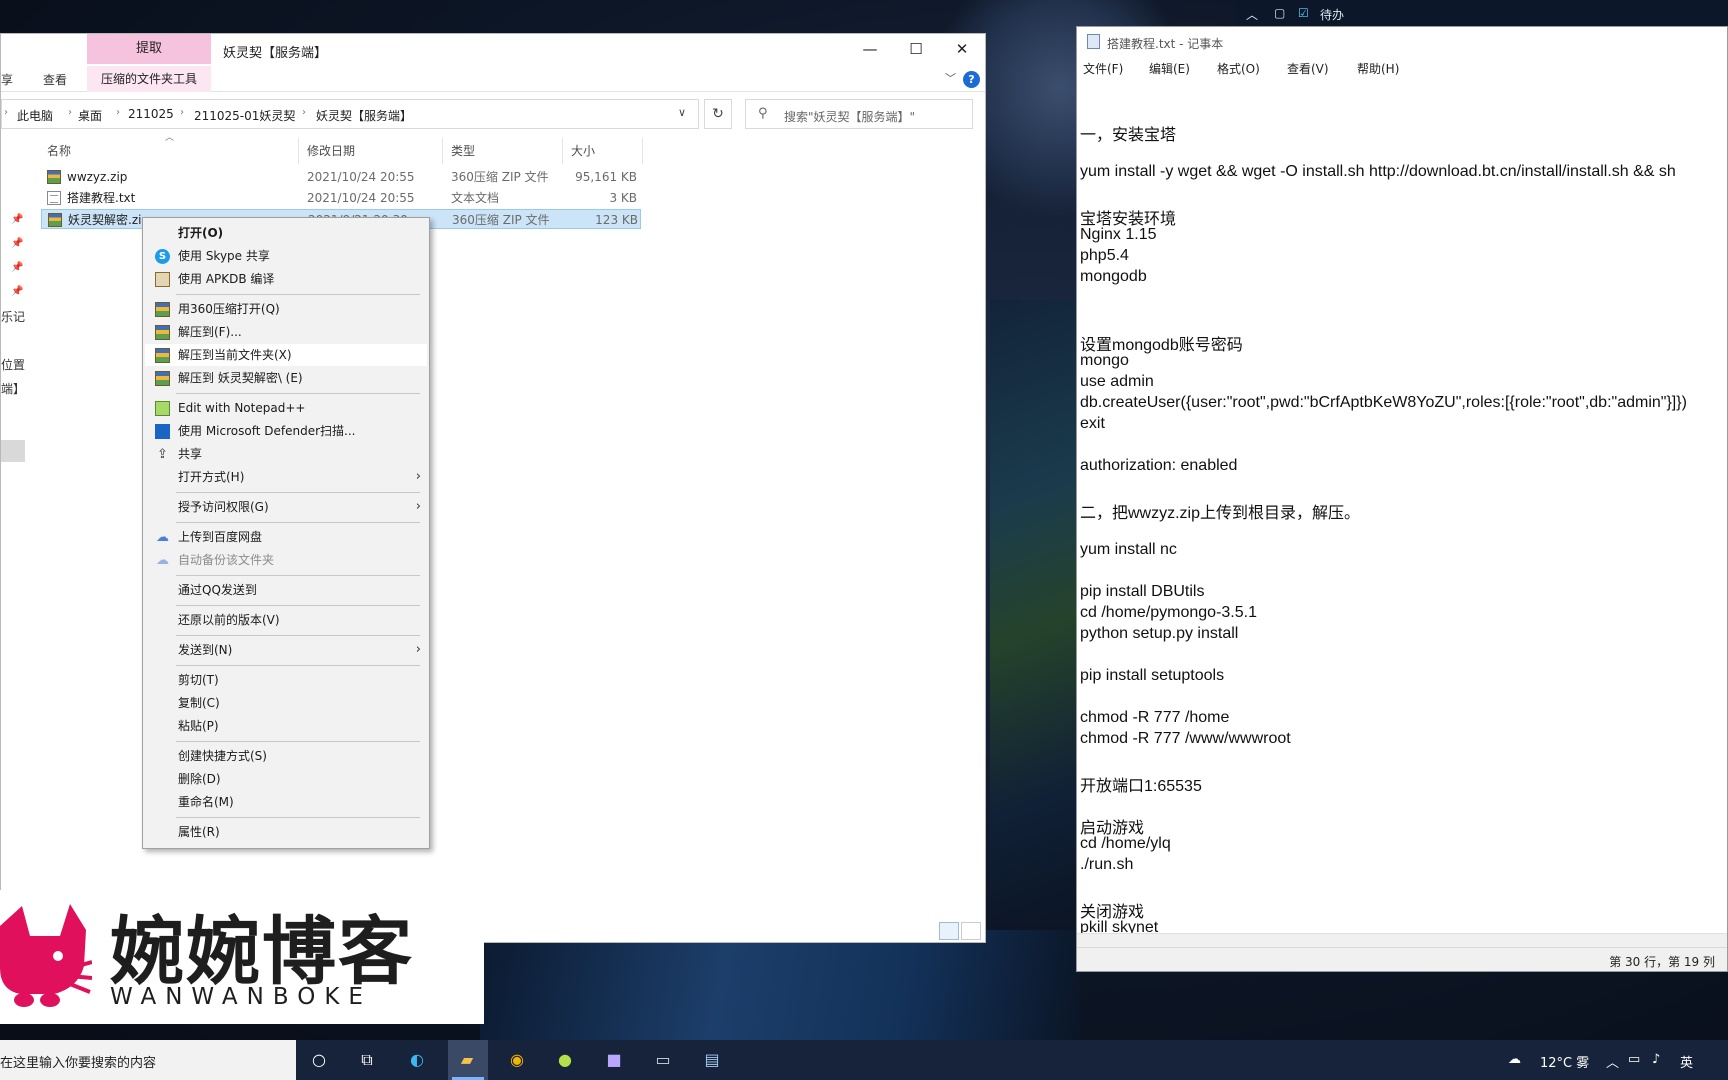  I want to click on menu-item-upload-baidu: ☁ 上传到百度网盘, so click(286, 537).